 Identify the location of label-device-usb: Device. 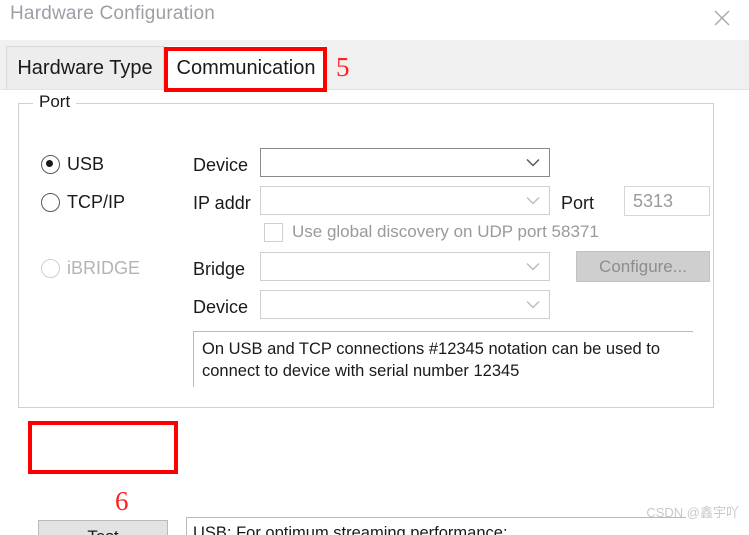
(221, 165).